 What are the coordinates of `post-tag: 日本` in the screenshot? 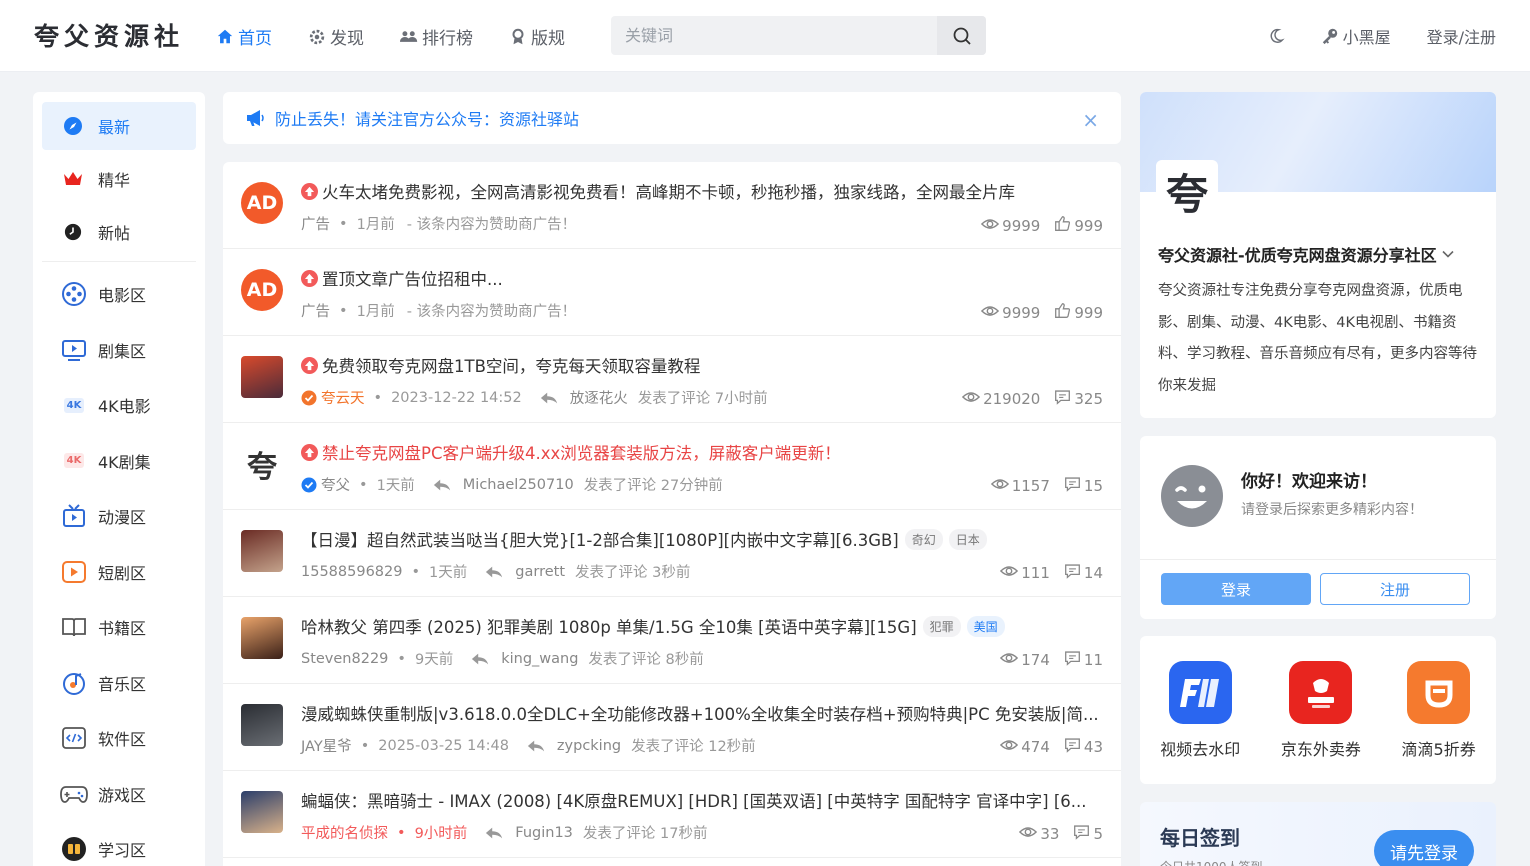 It's located at (967, 539).